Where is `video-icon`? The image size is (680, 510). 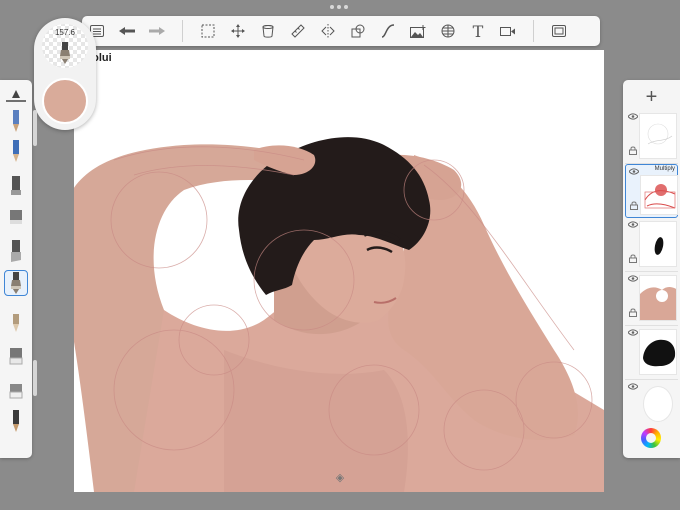
video-icon is located at coordinates (508, 31).